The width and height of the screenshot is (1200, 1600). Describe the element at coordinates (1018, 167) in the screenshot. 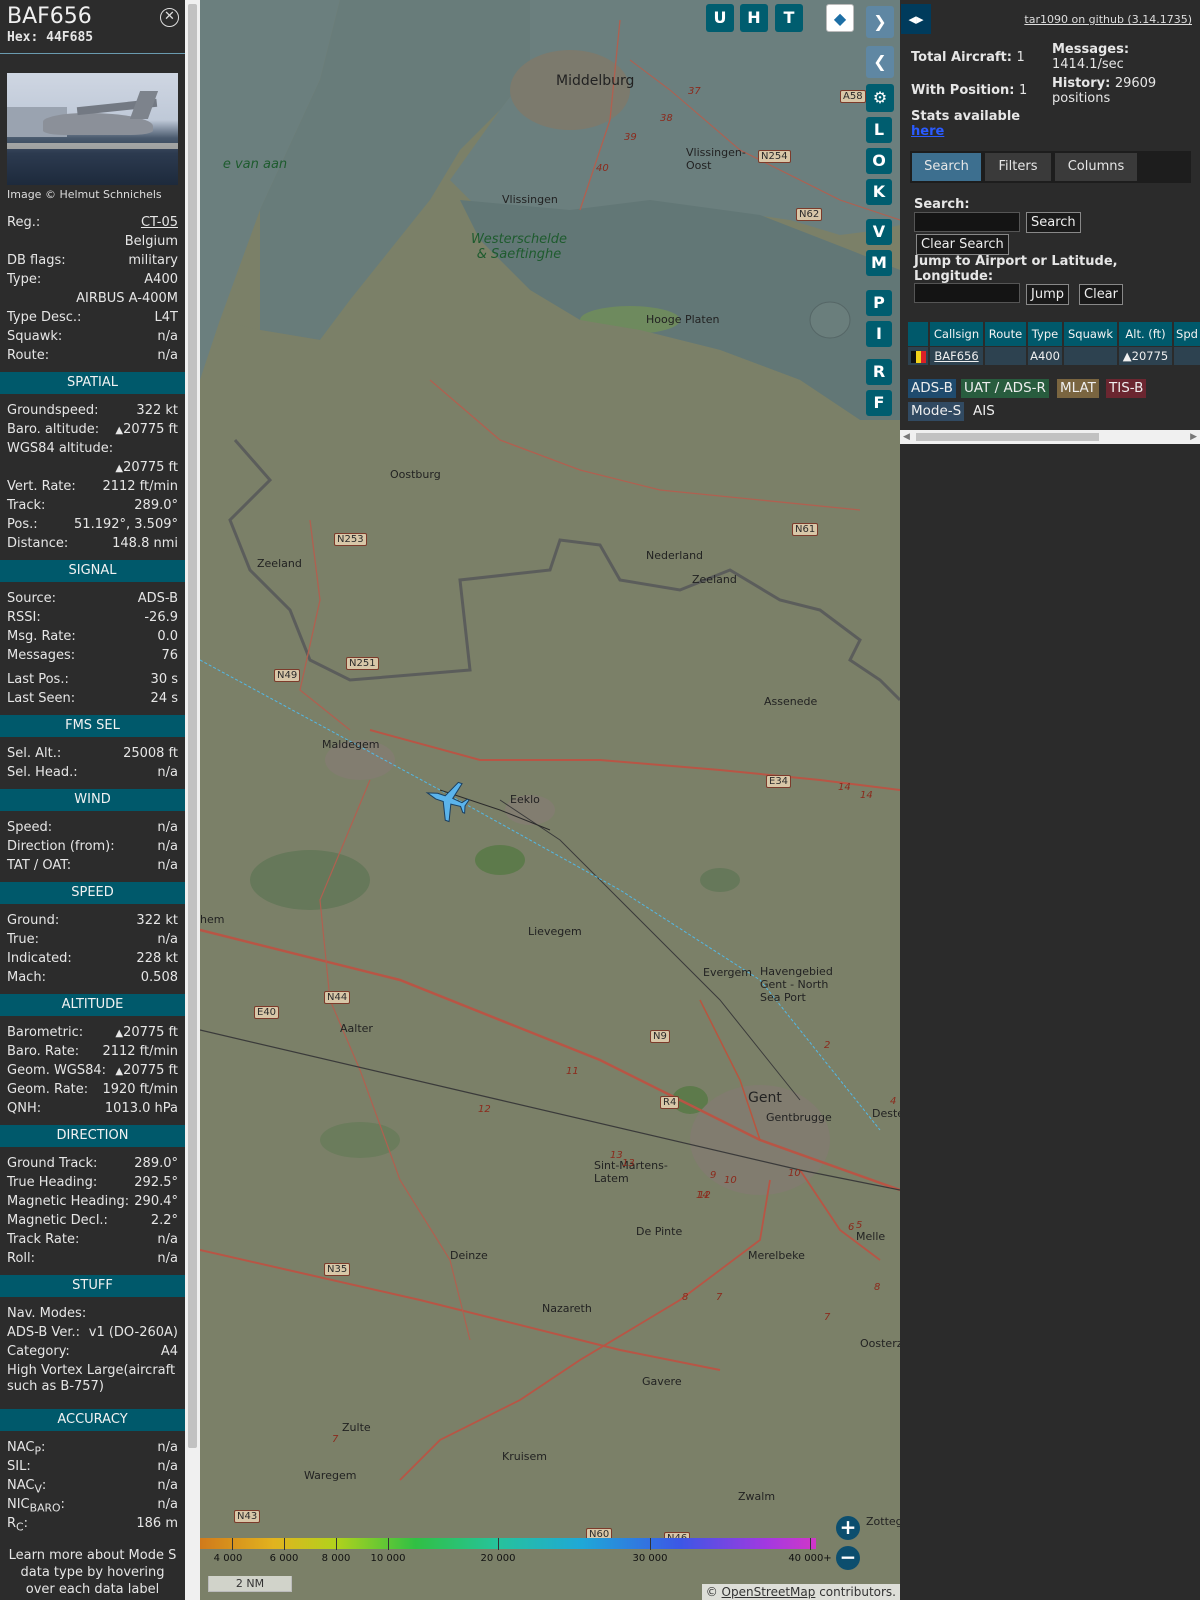

I see `tab-filters: Filters` at that location.